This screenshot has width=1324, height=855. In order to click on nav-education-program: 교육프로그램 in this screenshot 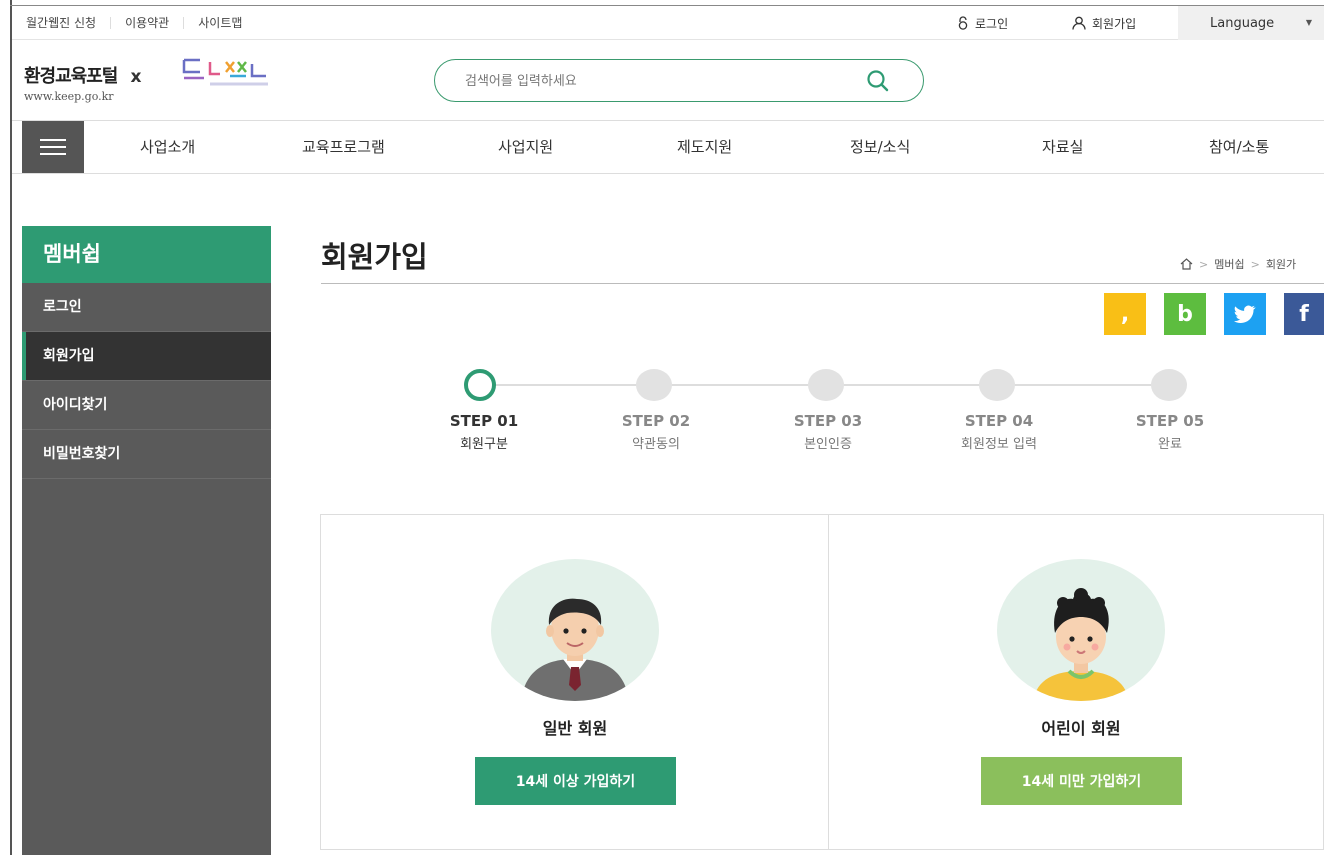, I will do `click(343, 147)`.